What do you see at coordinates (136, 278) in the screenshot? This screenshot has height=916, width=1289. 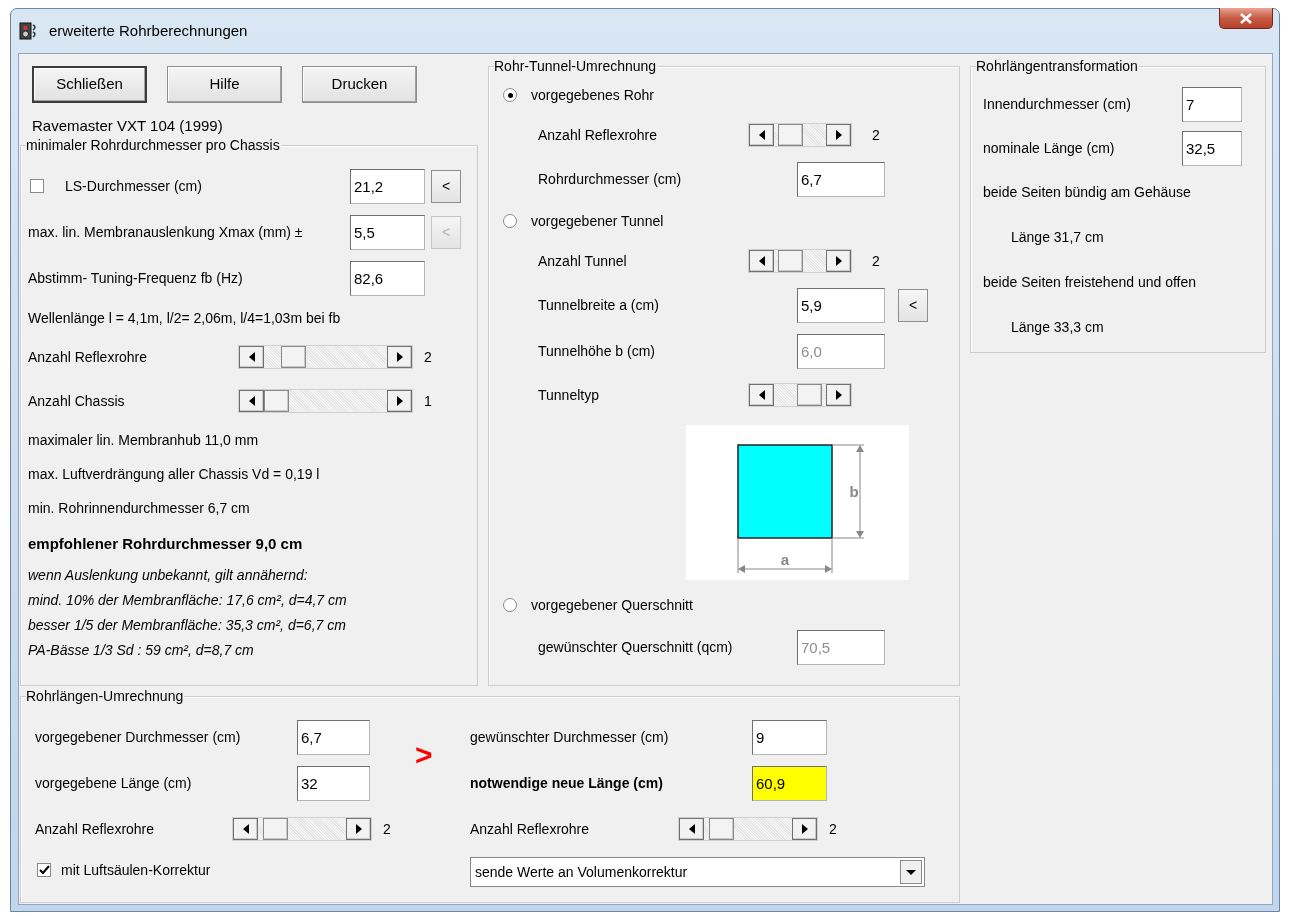 I see `field-label: Abstimm- Tuning-Frequenz fb (Hz)` at bounding box center [136, 278].